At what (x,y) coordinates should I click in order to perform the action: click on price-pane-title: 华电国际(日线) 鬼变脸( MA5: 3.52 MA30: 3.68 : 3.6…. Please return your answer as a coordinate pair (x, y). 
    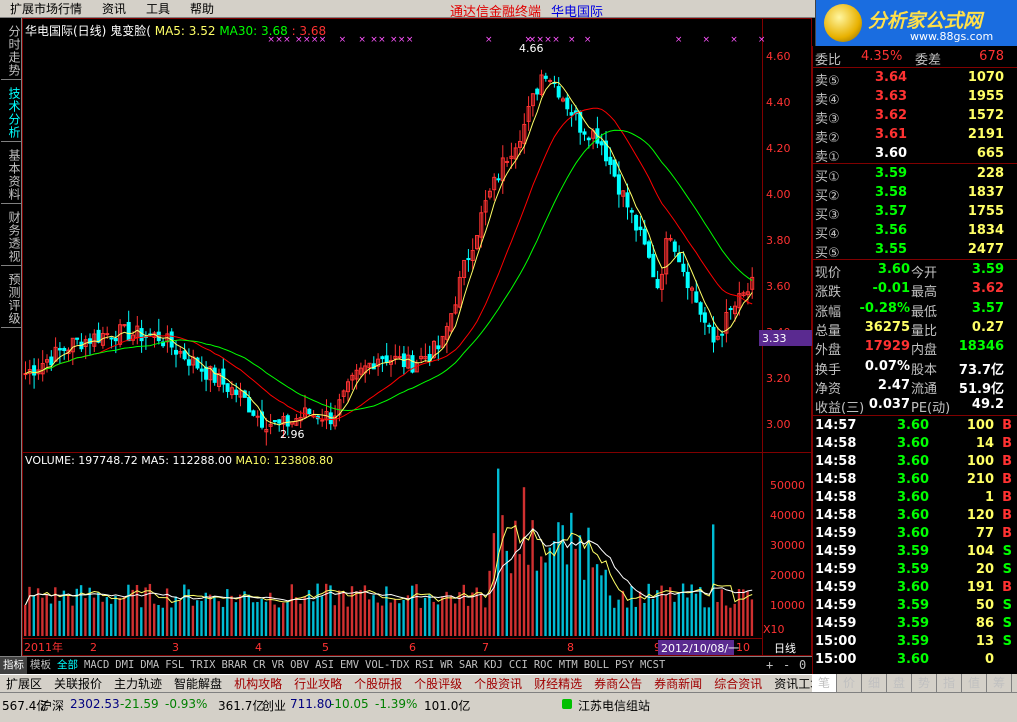
    Looking at the image, I should click on (175, 30).